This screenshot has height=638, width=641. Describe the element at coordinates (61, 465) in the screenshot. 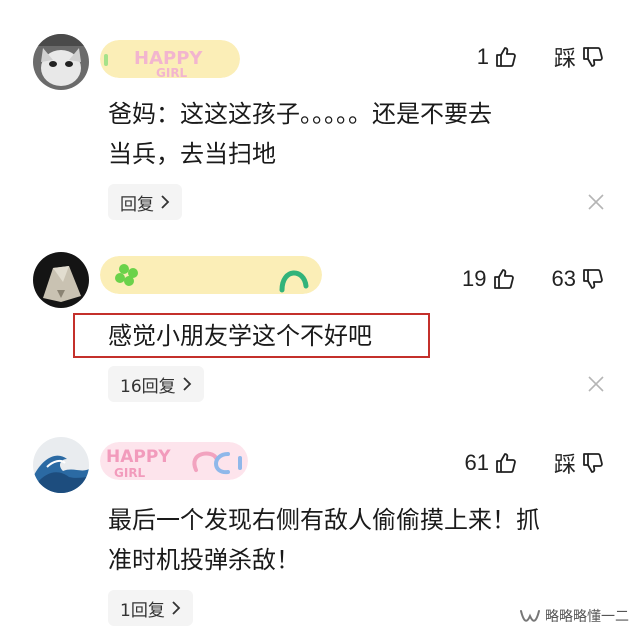

I see `wave-avatar` at that location.